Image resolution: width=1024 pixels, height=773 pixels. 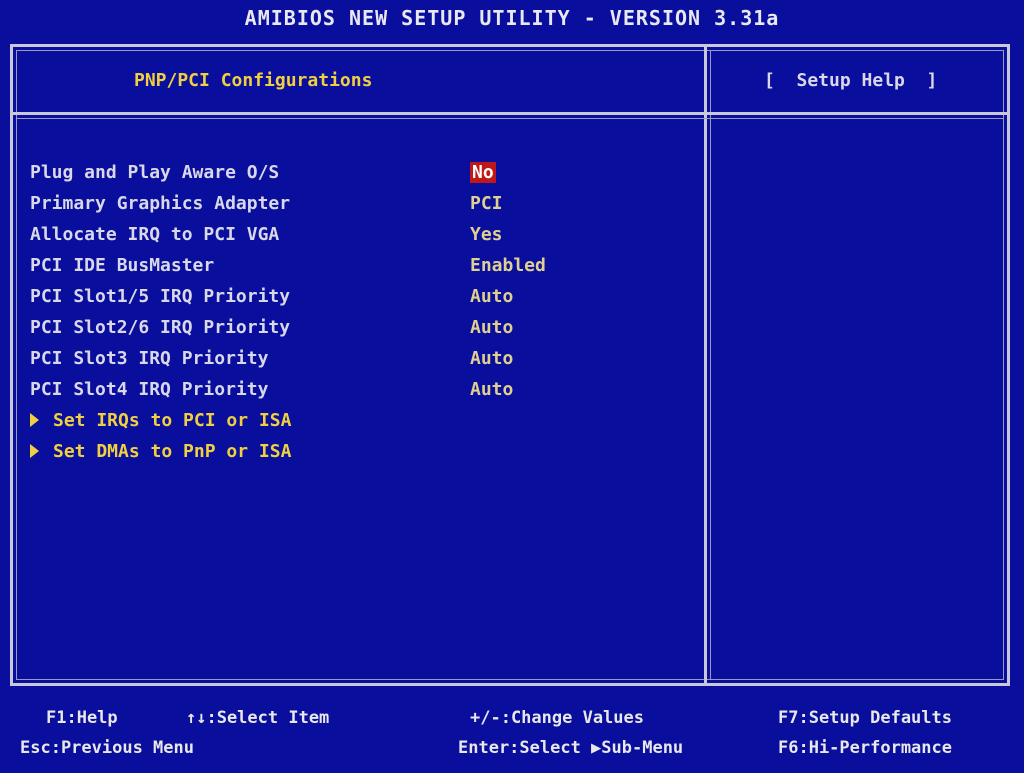 I want to click on submenu-label: Set DMAs to PnP or ISA, so click(x=160, y=451).